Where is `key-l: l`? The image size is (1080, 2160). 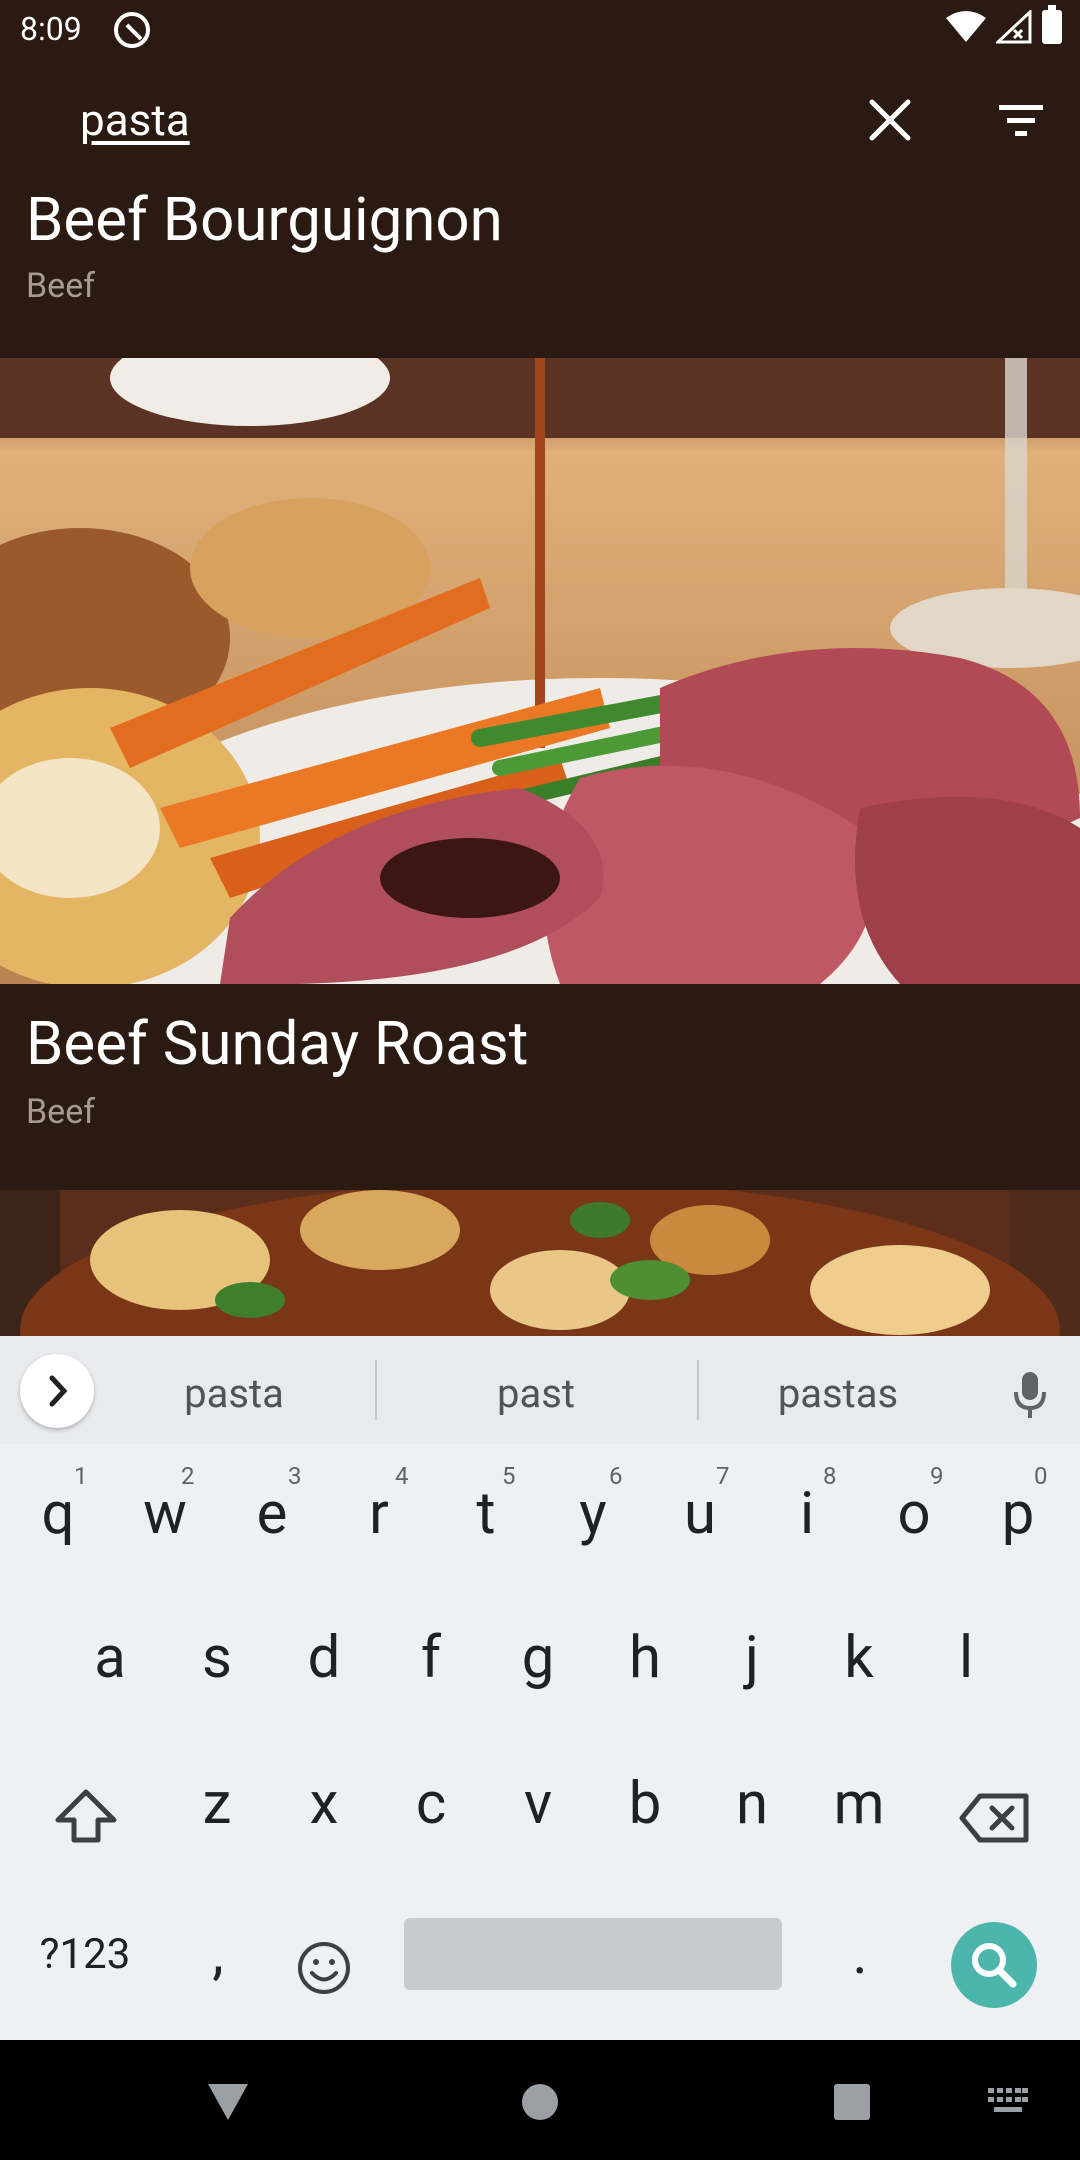 key-l: l is located at coordinates (966, 1658).